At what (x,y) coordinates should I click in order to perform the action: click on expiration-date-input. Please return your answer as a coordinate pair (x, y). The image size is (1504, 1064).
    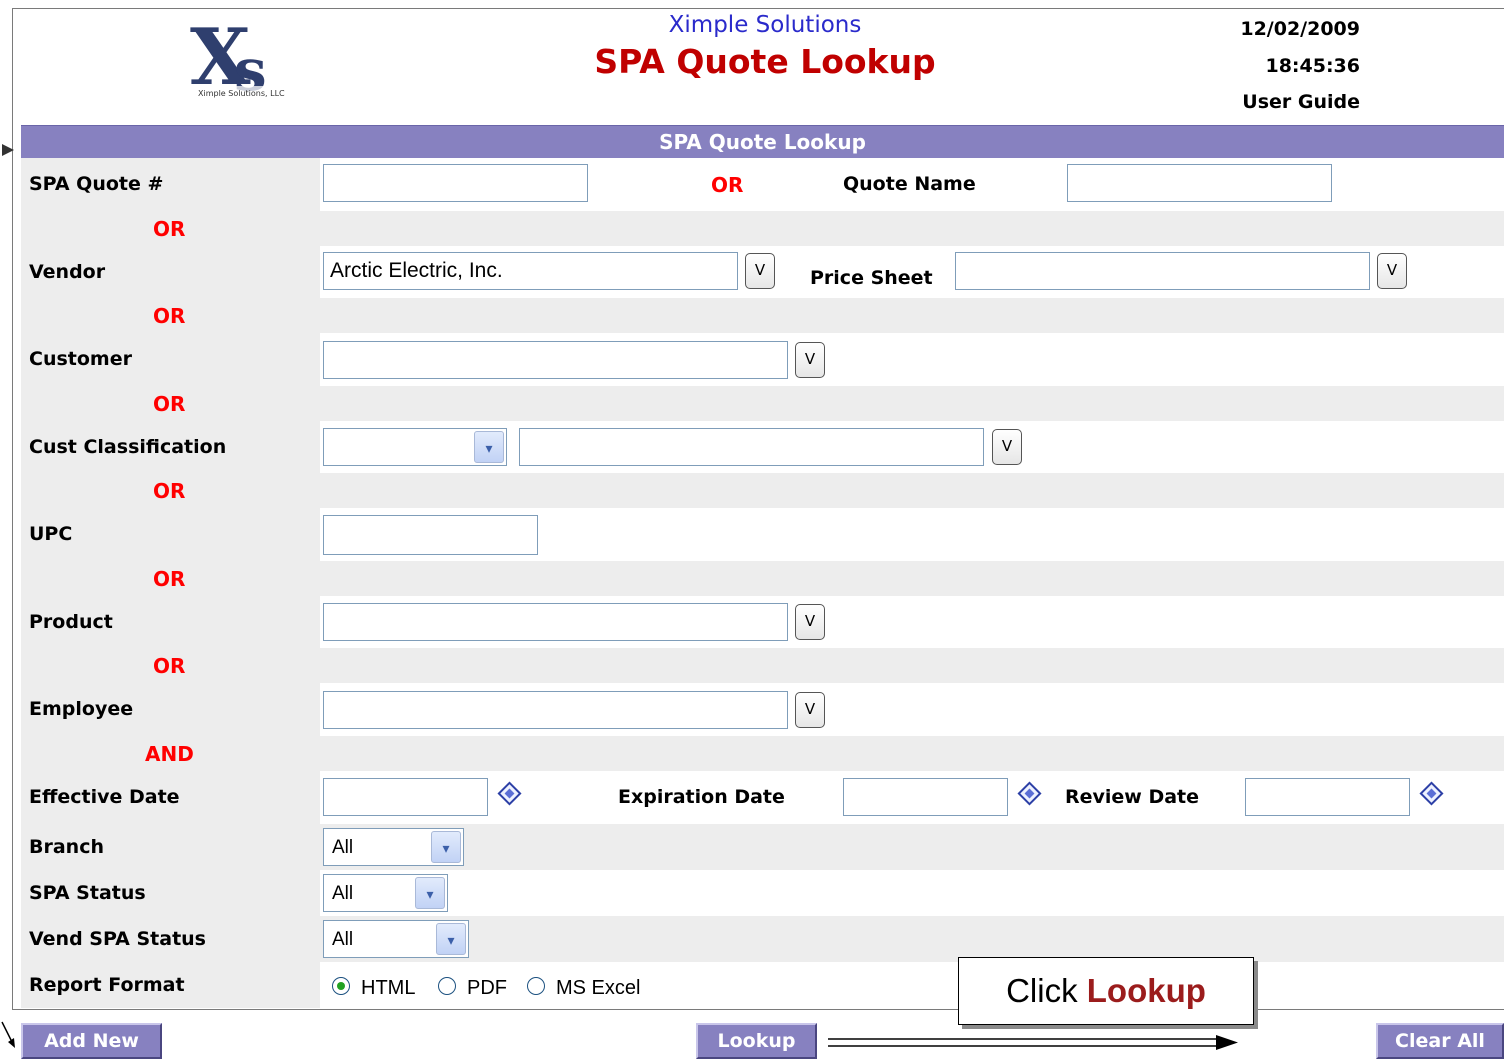
    Looking at the image, I should click on (925, 797).